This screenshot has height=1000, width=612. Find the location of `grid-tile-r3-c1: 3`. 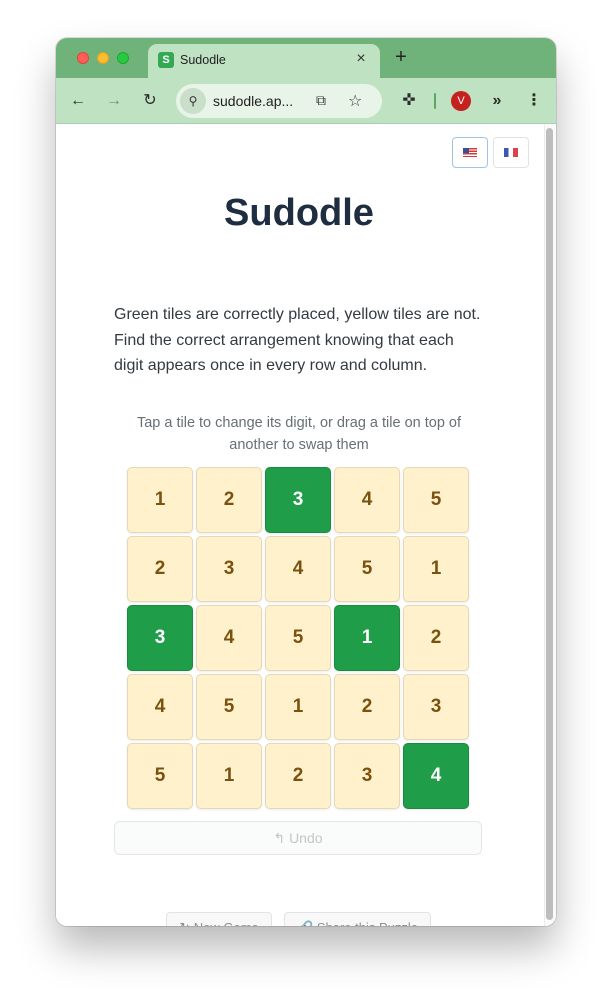

grid-tile-r3-c1: 3 is located at coordinates (160, 638).